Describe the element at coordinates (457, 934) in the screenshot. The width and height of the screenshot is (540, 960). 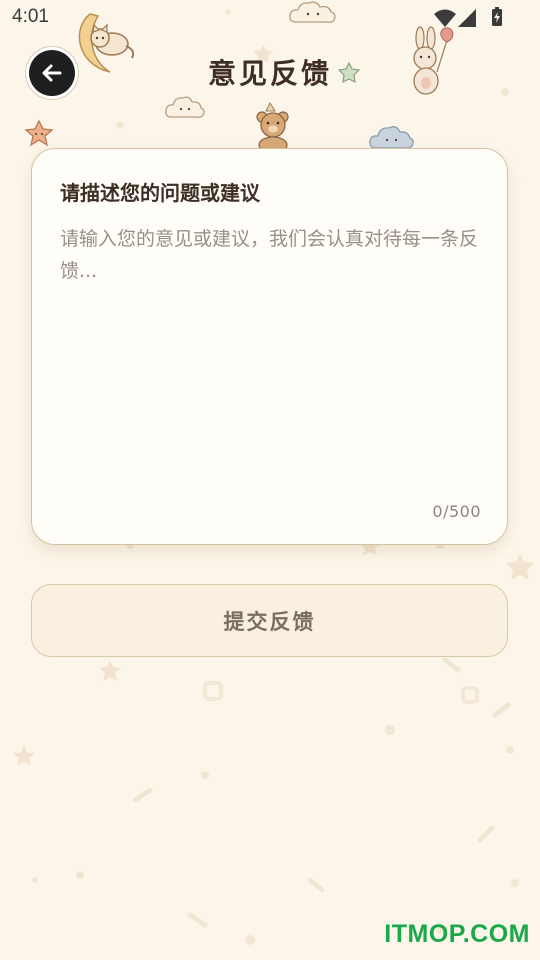
I see `watermark: ITMOP.COM` at that location.